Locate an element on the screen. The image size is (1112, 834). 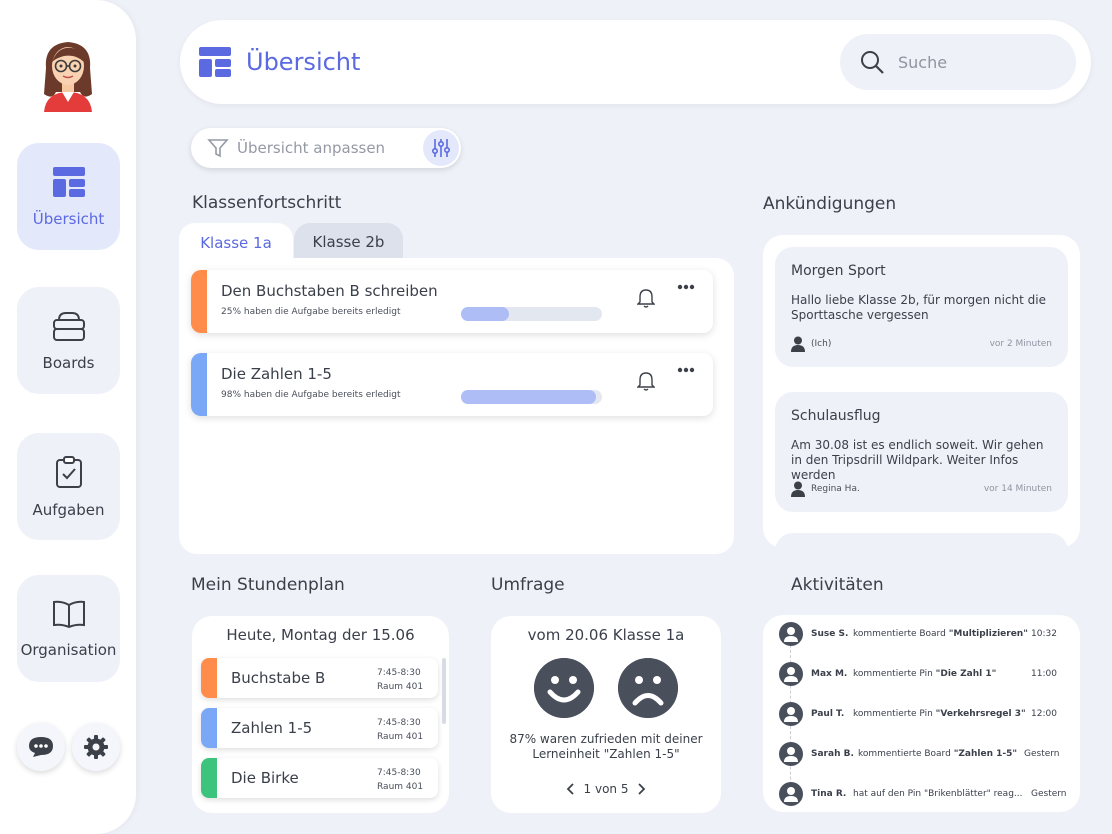
survey-header: vom 20.06 Klasse 1a is located at coordinates (606, 635).